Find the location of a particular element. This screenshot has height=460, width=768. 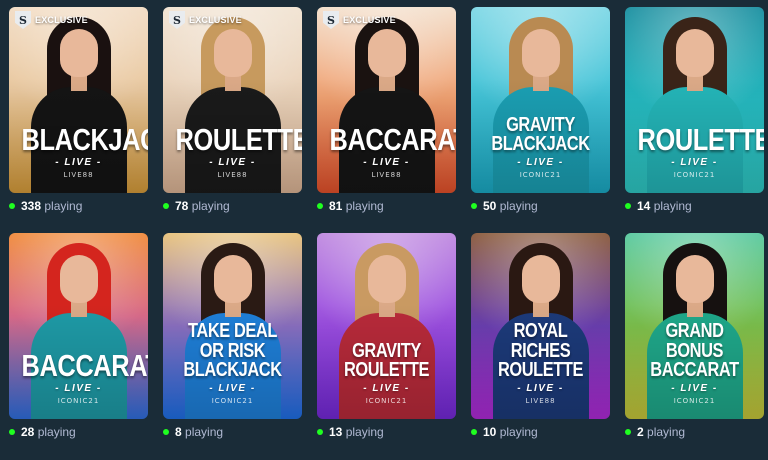

player-count: 50 playing is located at coordinates (510, 206).